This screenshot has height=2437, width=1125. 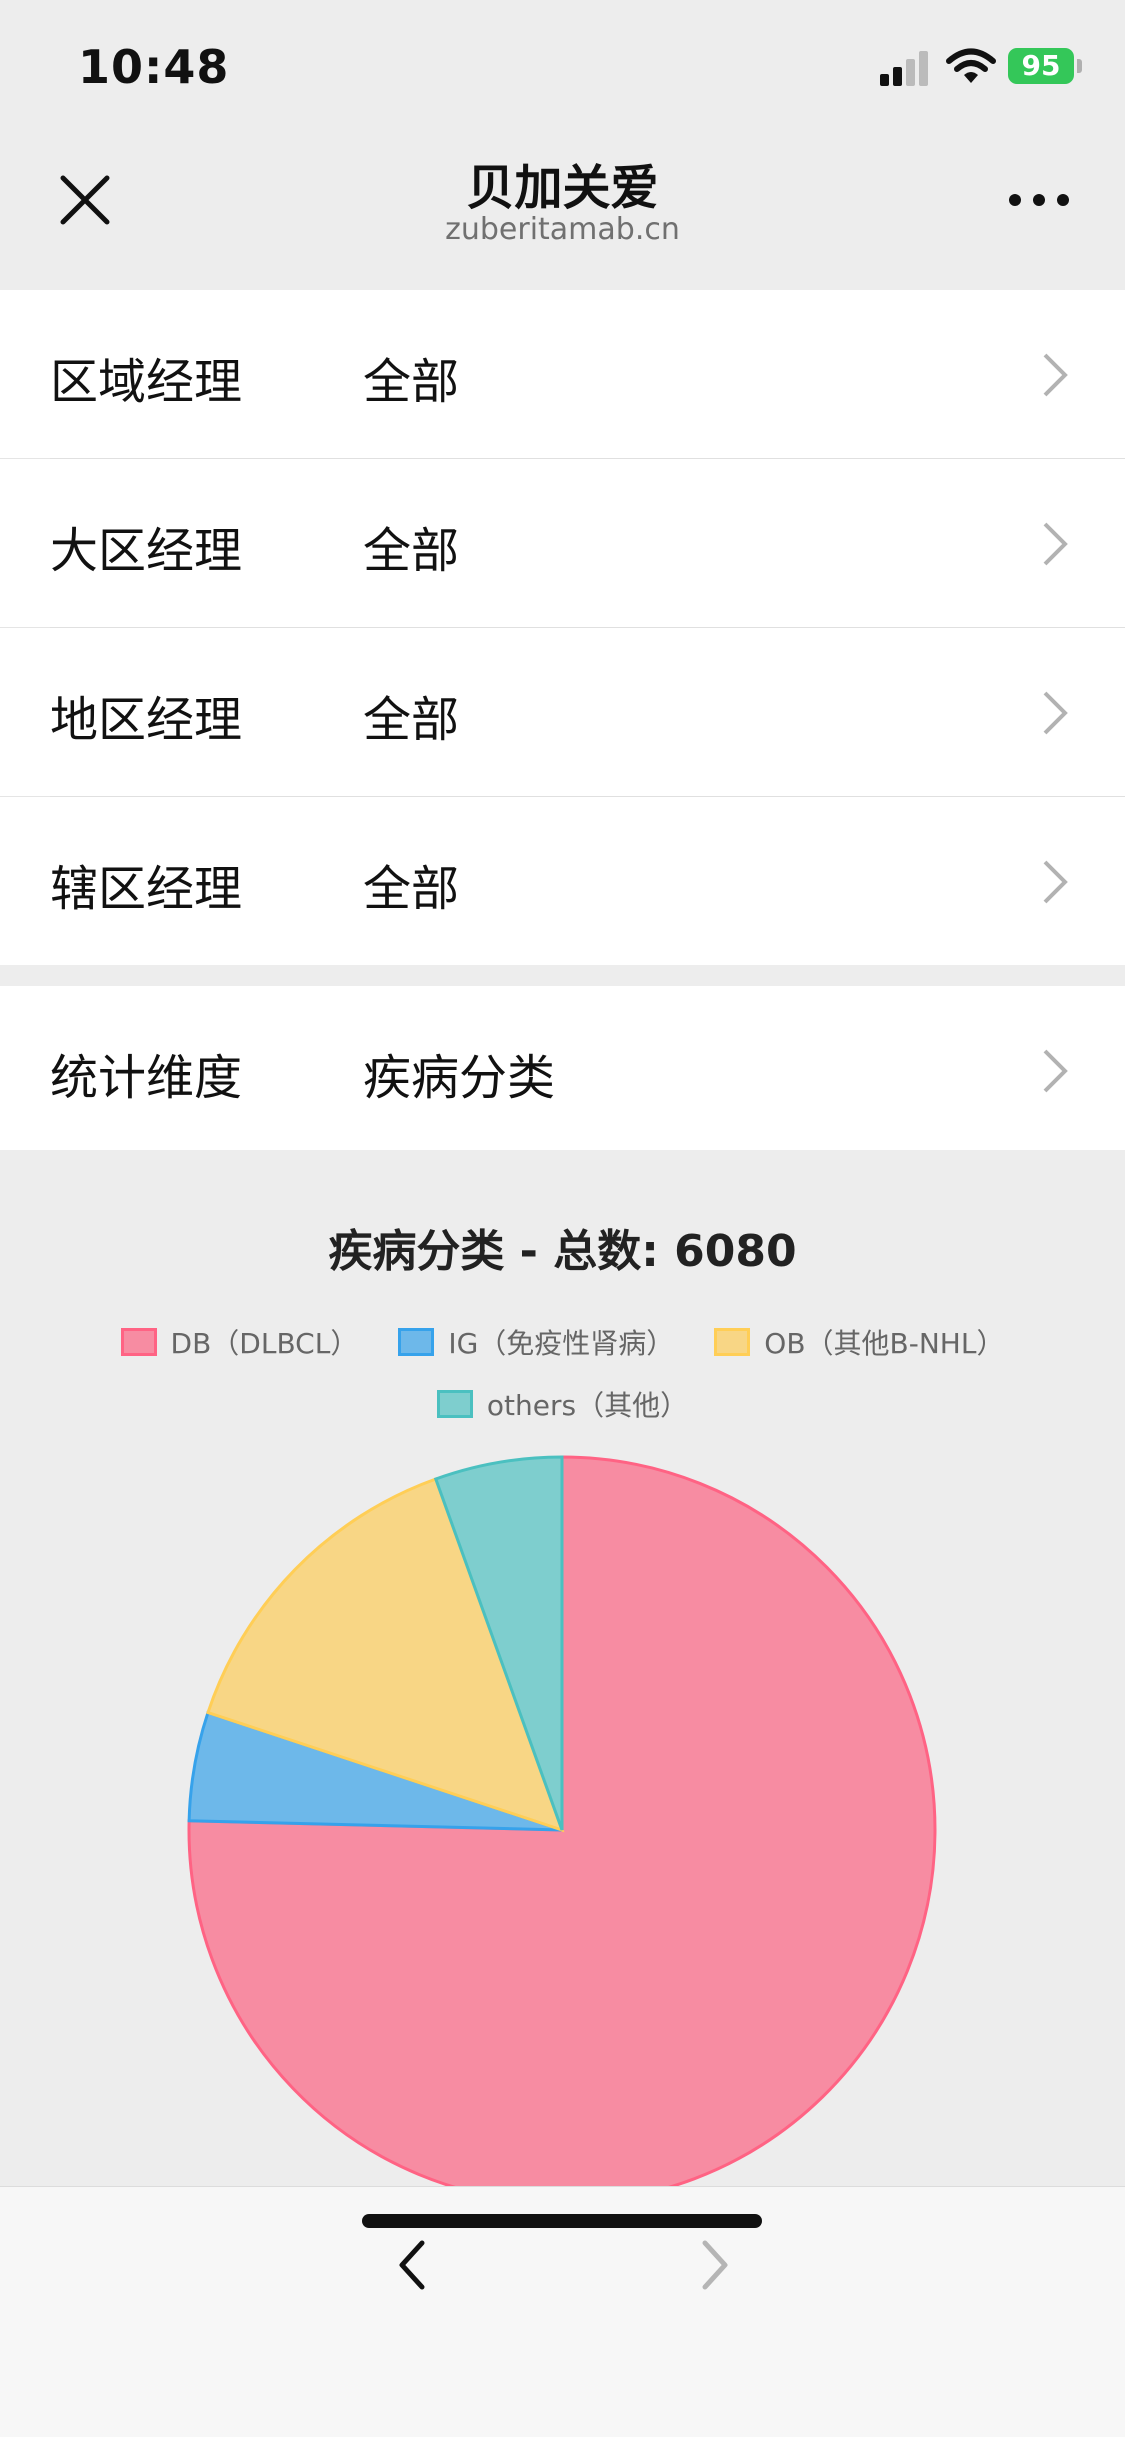 I want to click on nav-bar: 贝加关爱 zuberitamab.cn, so click(x=562, y=210).